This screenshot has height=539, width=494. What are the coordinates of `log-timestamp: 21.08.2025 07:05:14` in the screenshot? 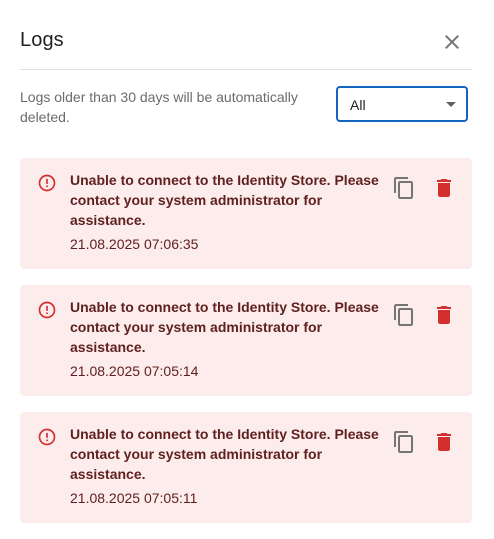 It's located at (134, 371).